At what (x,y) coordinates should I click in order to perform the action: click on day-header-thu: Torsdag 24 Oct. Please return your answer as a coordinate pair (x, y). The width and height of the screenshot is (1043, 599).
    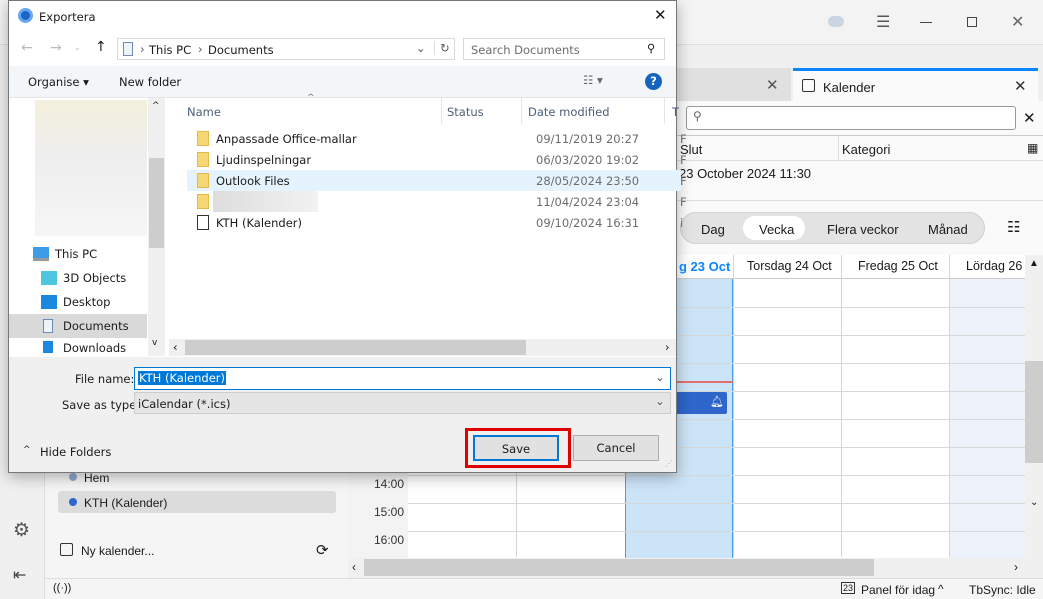
    Looking at the image, I should click on (789, 266).